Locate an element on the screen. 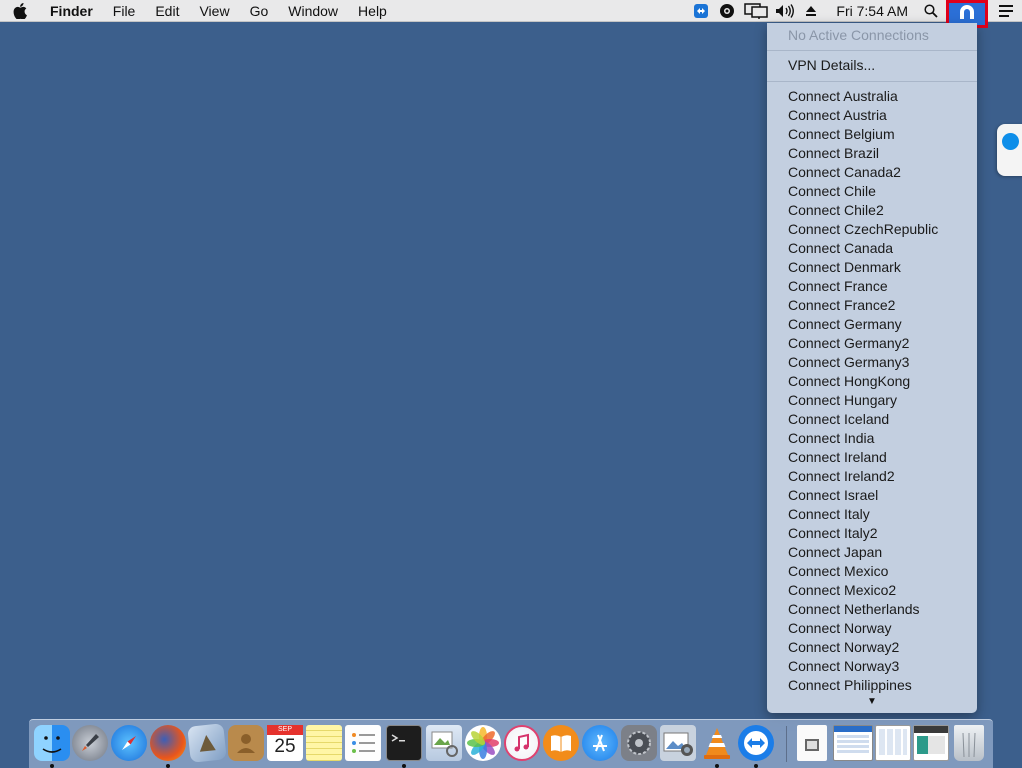 Image resolution: width=1022 pixels, height=768 pixels. system-preferences-icon is located at coordinates (639, 743).